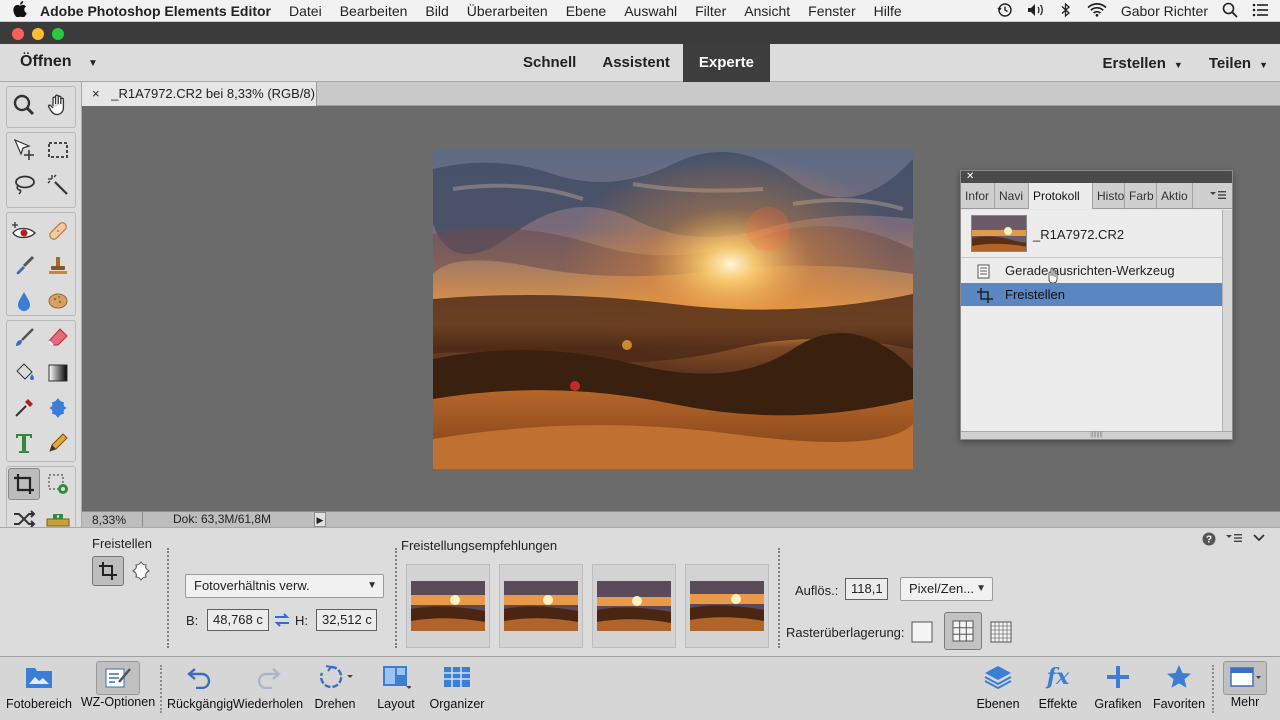 Image resolution: width=1280 pixels, height=720 pixels. I want to click on menu-bild: Bild, so click(436, 11).